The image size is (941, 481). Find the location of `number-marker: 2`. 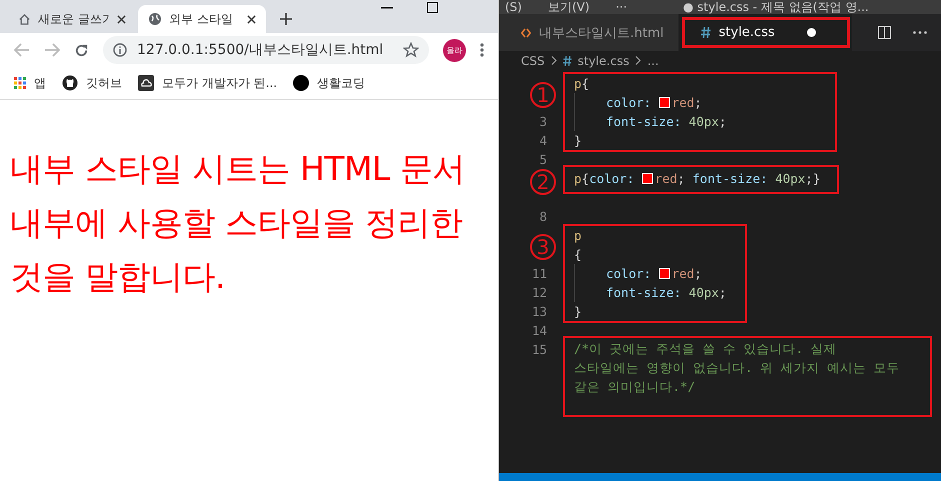

number-marker: 2 is located at coordinates (543, 182).